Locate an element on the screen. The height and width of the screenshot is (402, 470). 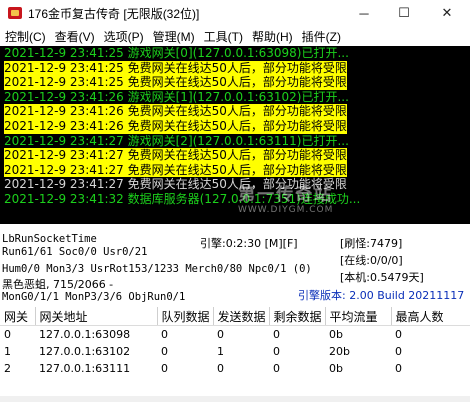
column-header-queue: 队列数据 is located at coordinates (185, 316).